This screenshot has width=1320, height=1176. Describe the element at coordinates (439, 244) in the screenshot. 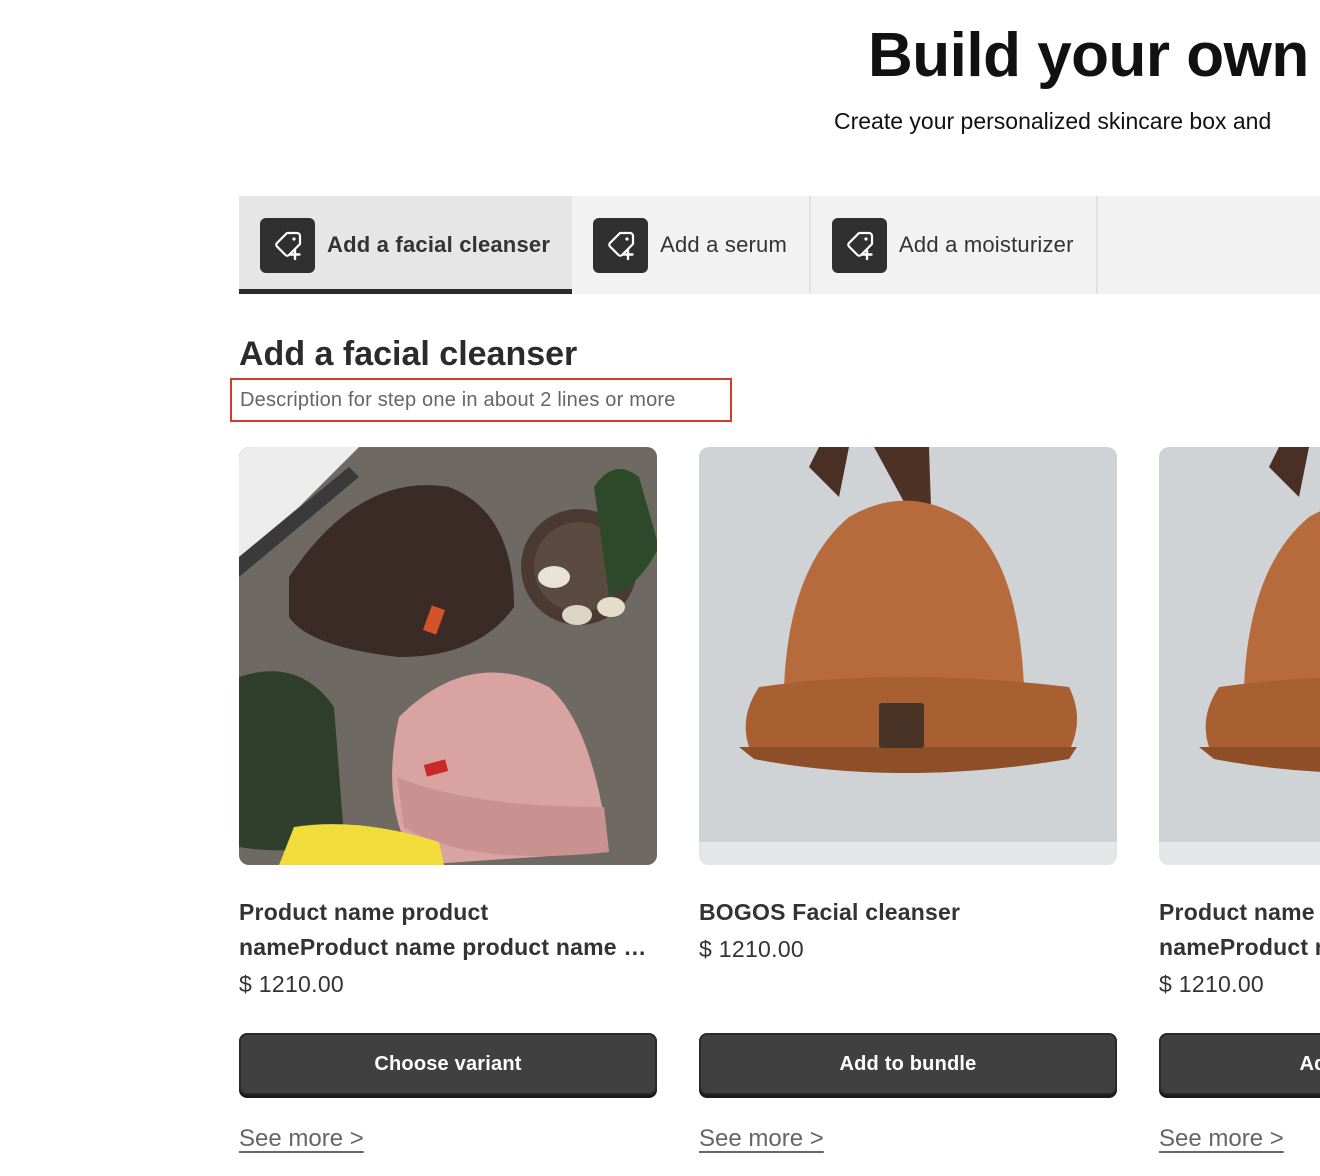

I see `tab-label: Add a facial cleanser` at that location.